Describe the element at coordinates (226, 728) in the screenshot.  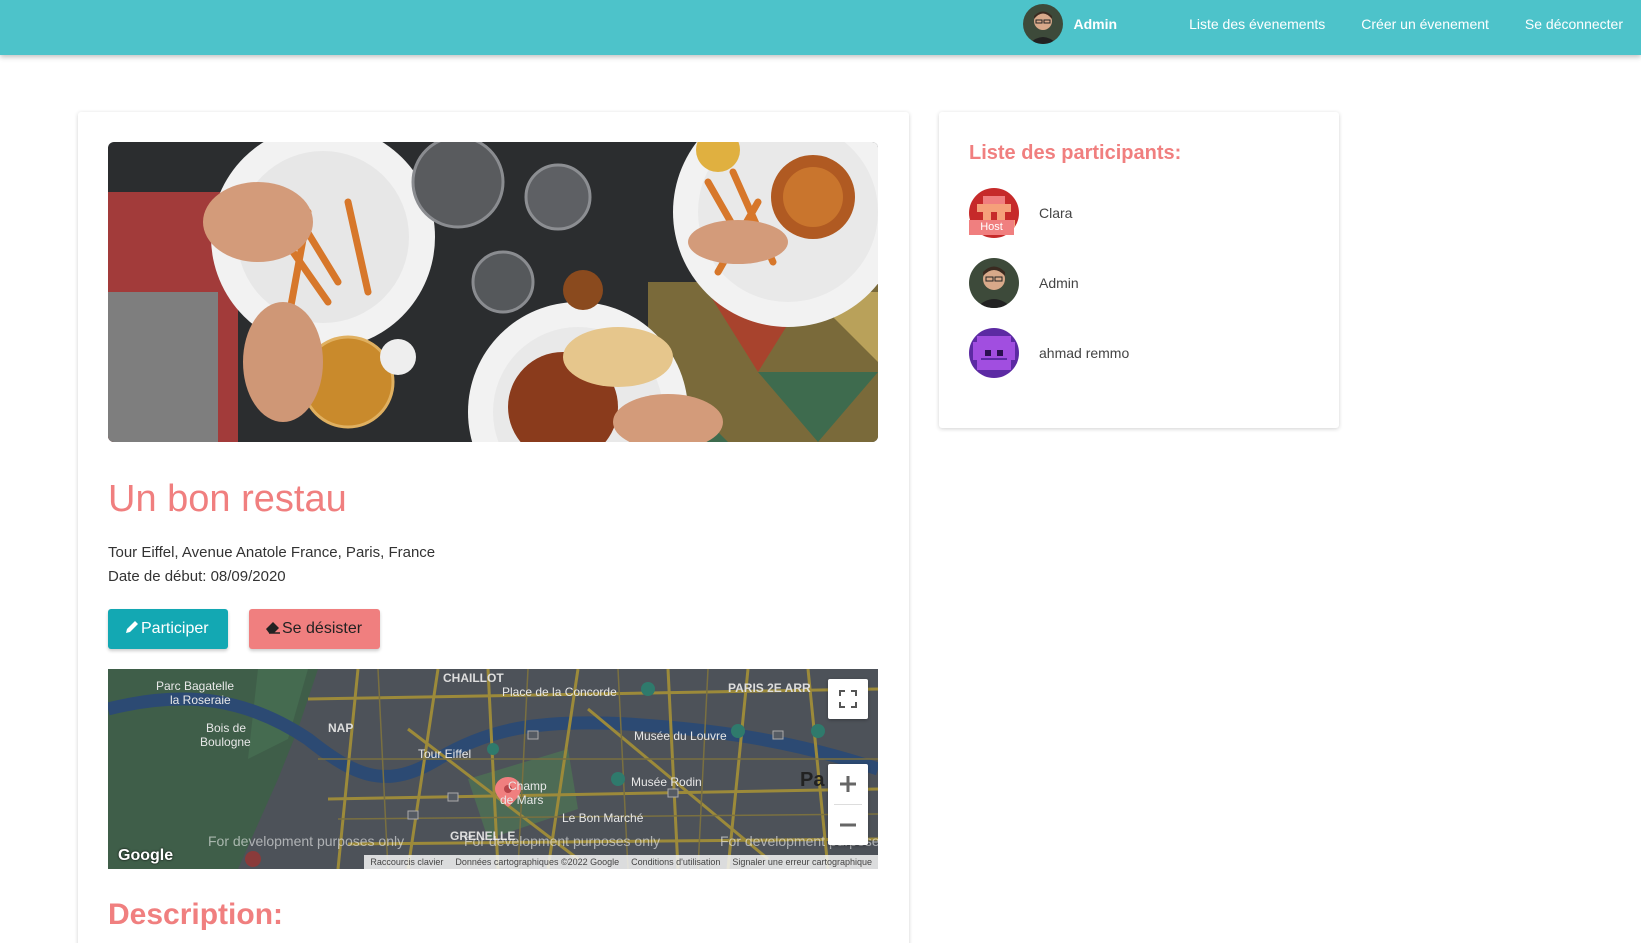
I see `map-label-bois-1: Bois de` at that location.